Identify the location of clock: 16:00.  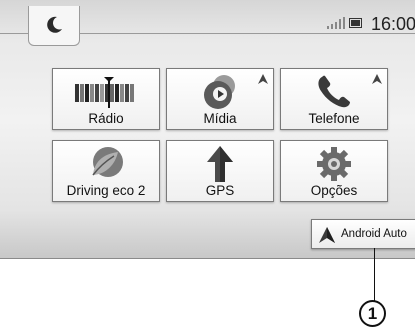
(393, 24).